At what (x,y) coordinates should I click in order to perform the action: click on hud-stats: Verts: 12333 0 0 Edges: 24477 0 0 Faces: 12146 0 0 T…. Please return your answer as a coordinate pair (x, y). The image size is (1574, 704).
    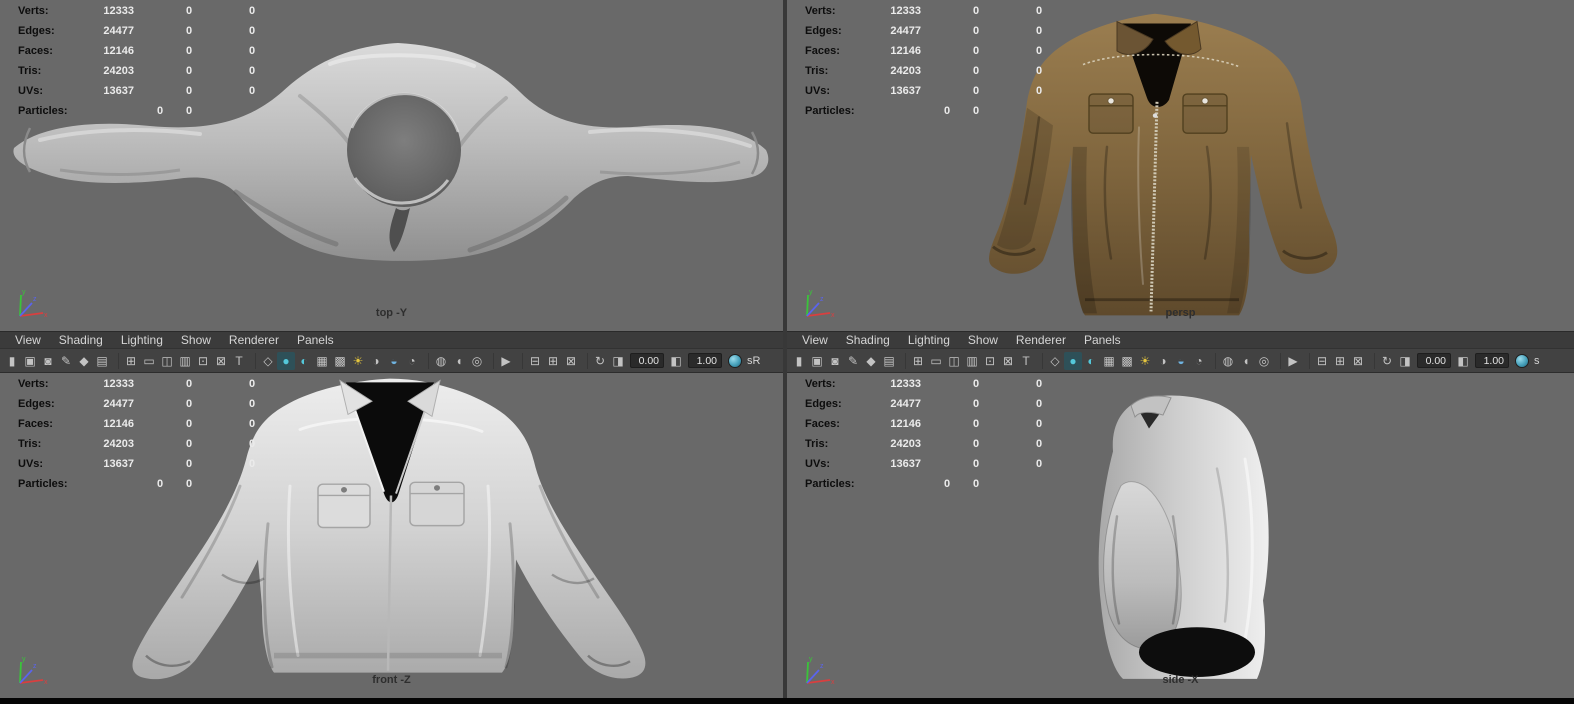
    Looking at the image, I should click on (160, 435).